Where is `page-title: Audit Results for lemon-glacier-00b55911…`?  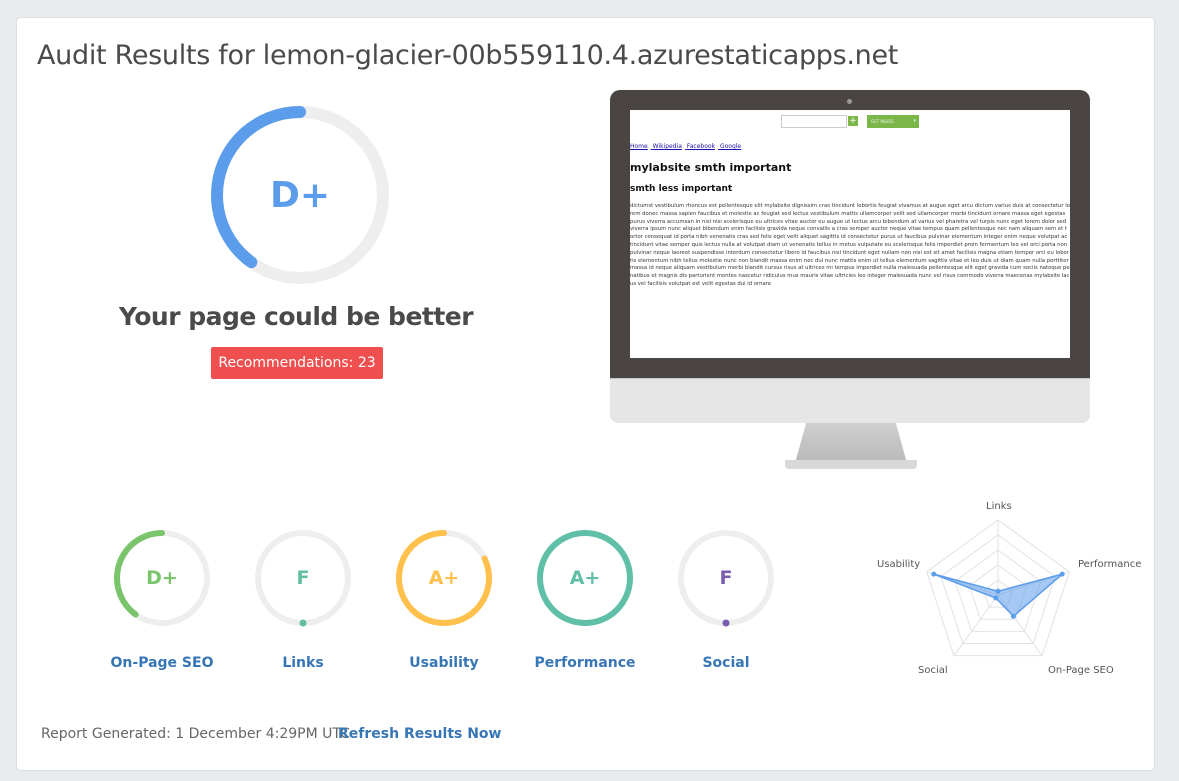
page-title: Audit Results for lemon-glacier-00b55911… is located at coordinates (468, 55).